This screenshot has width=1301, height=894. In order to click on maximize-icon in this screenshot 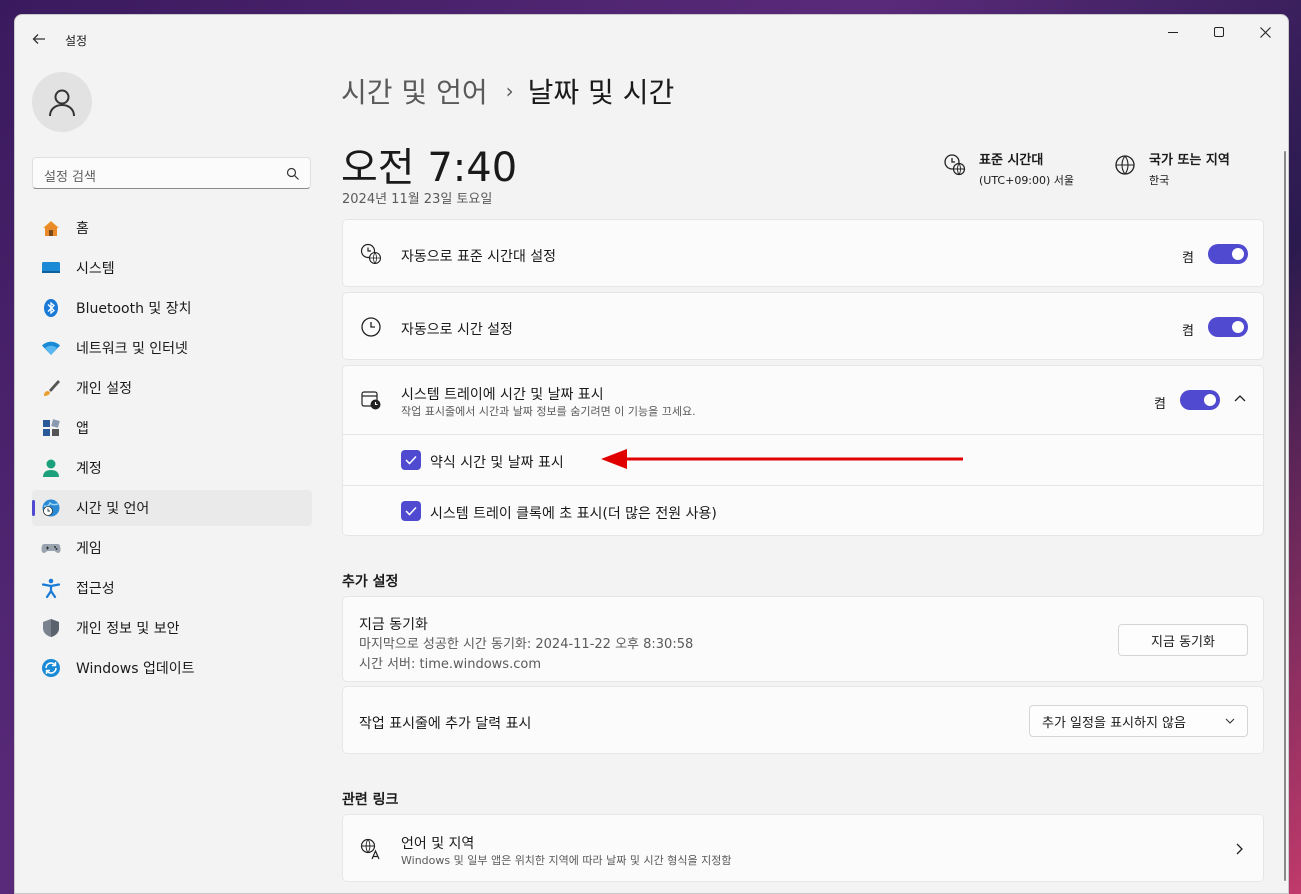, I will do `click(1219, 32)`.